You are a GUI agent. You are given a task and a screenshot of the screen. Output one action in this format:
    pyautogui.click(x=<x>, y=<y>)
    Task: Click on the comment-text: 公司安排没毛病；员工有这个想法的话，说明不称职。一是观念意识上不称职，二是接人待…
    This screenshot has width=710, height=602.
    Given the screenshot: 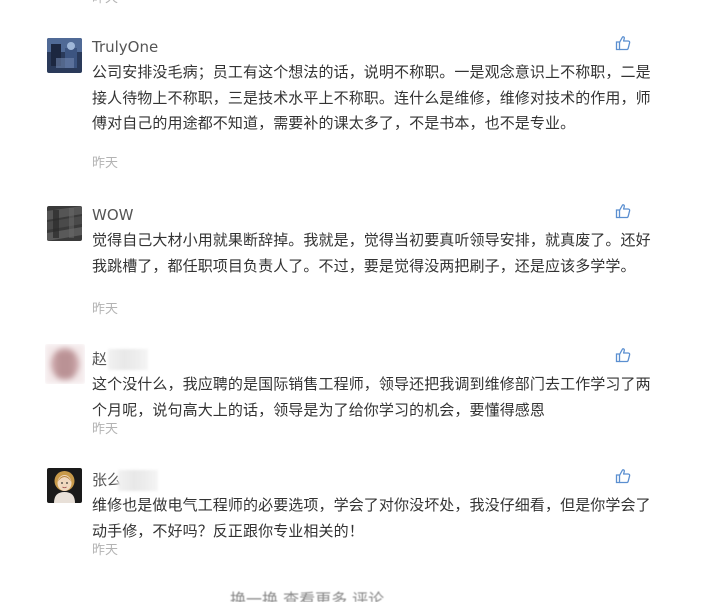 What is the action you would take?
    pyautogui.click(x=371, y=97)
    